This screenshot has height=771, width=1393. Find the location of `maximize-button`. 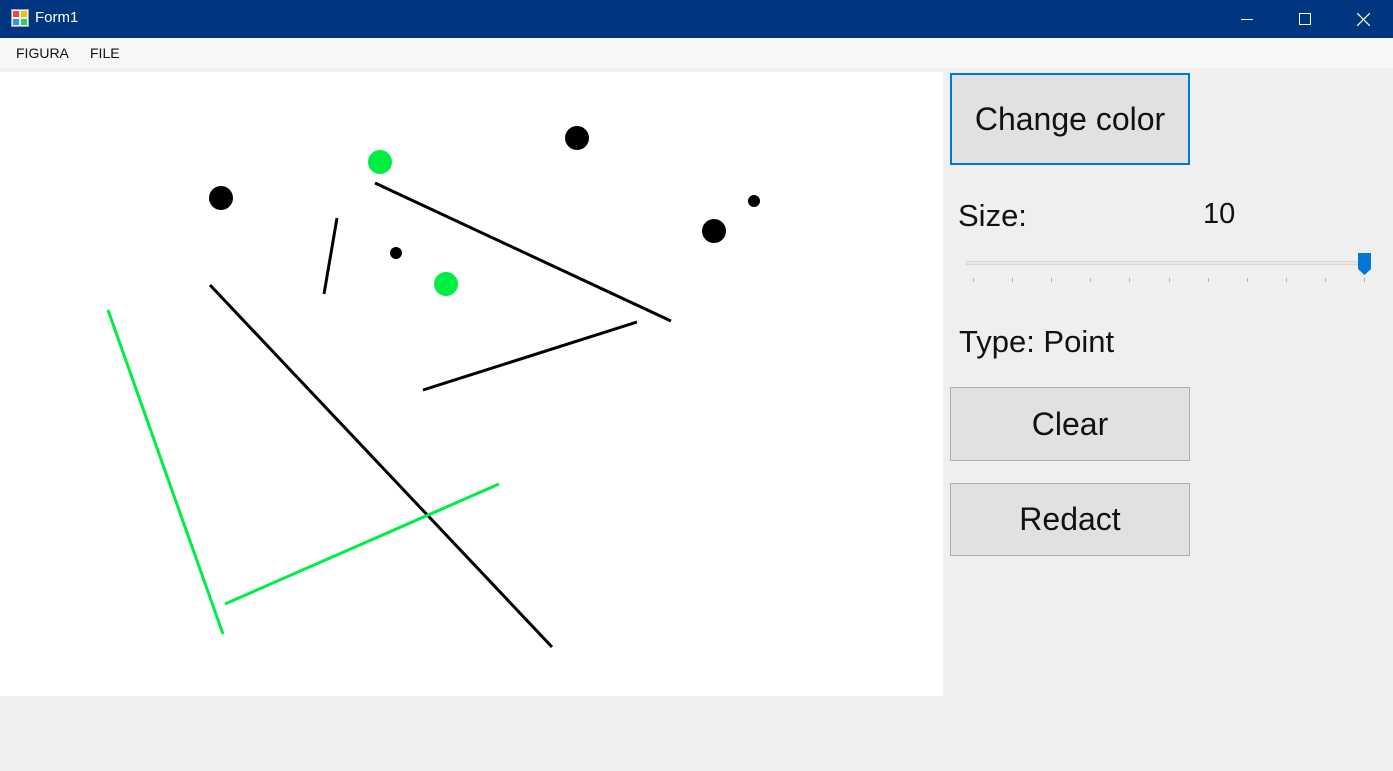

maximize-button is located at coordinates (1305, 19).